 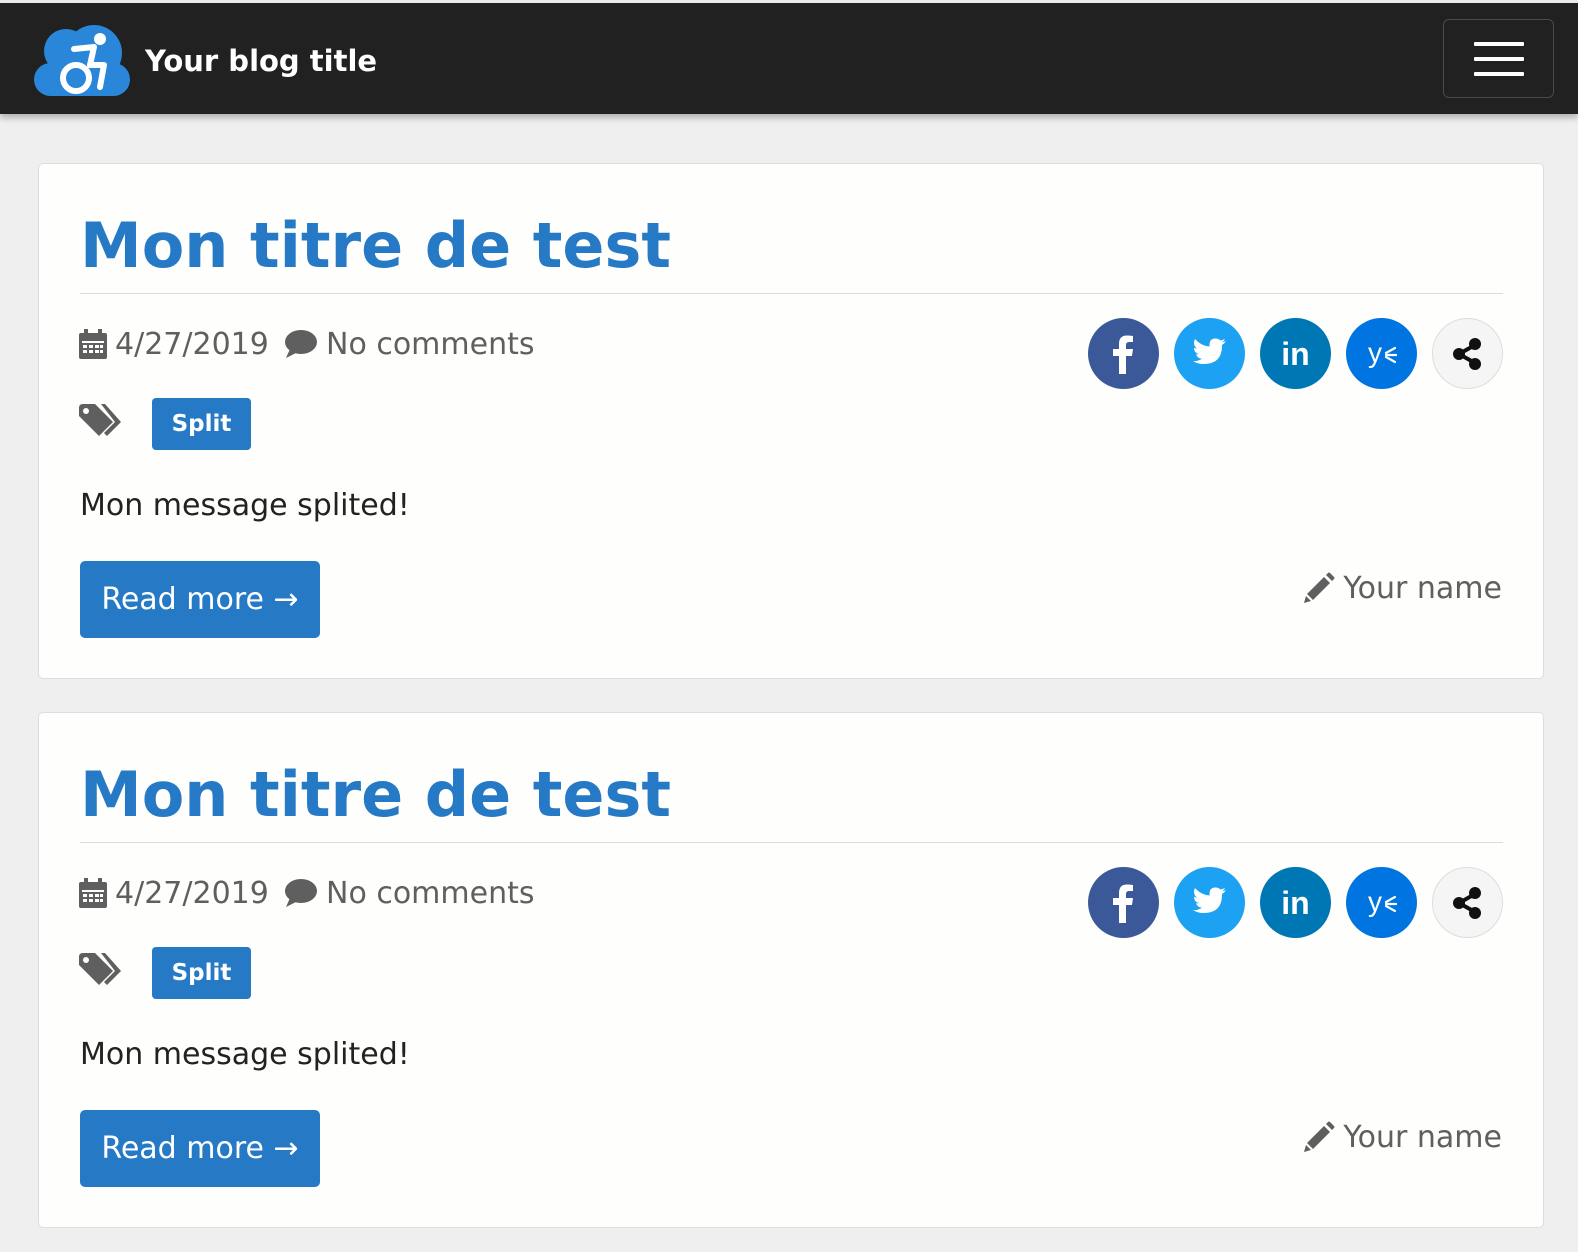 What do you see at coordinates (261, 61) in the screenshot?
I see `blog-title: Your blog title` at bounding box center [261, 61].